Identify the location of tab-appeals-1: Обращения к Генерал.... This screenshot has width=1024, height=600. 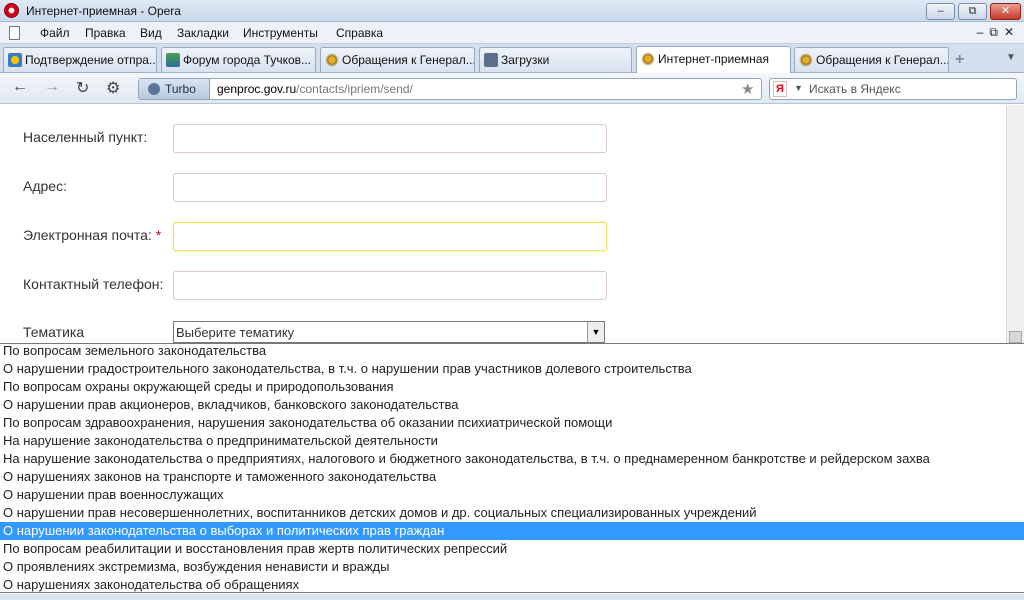
(397, 59).